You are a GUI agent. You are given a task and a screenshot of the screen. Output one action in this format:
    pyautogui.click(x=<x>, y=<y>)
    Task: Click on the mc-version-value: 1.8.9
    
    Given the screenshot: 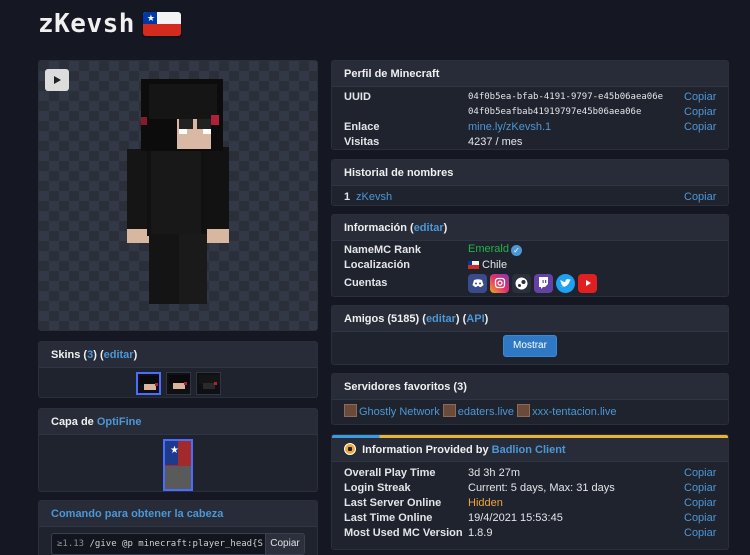 What is the action you would take?
    pyautogui.click(x=480, y=532)
    